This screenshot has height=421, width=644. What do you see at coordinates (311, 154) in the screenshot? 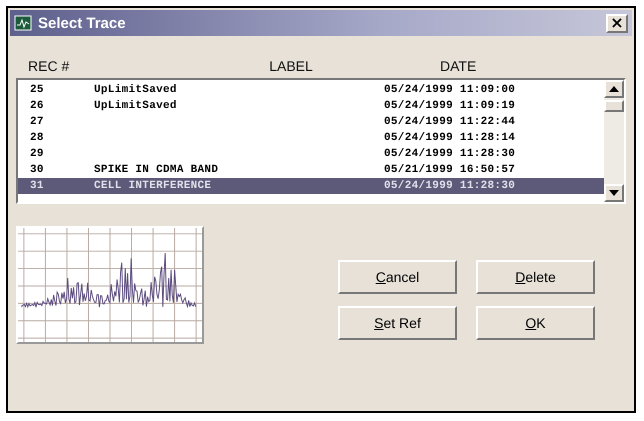
I see `list-row: 29 05/24/1999 11:28:30` at bounding box center [311, 154].